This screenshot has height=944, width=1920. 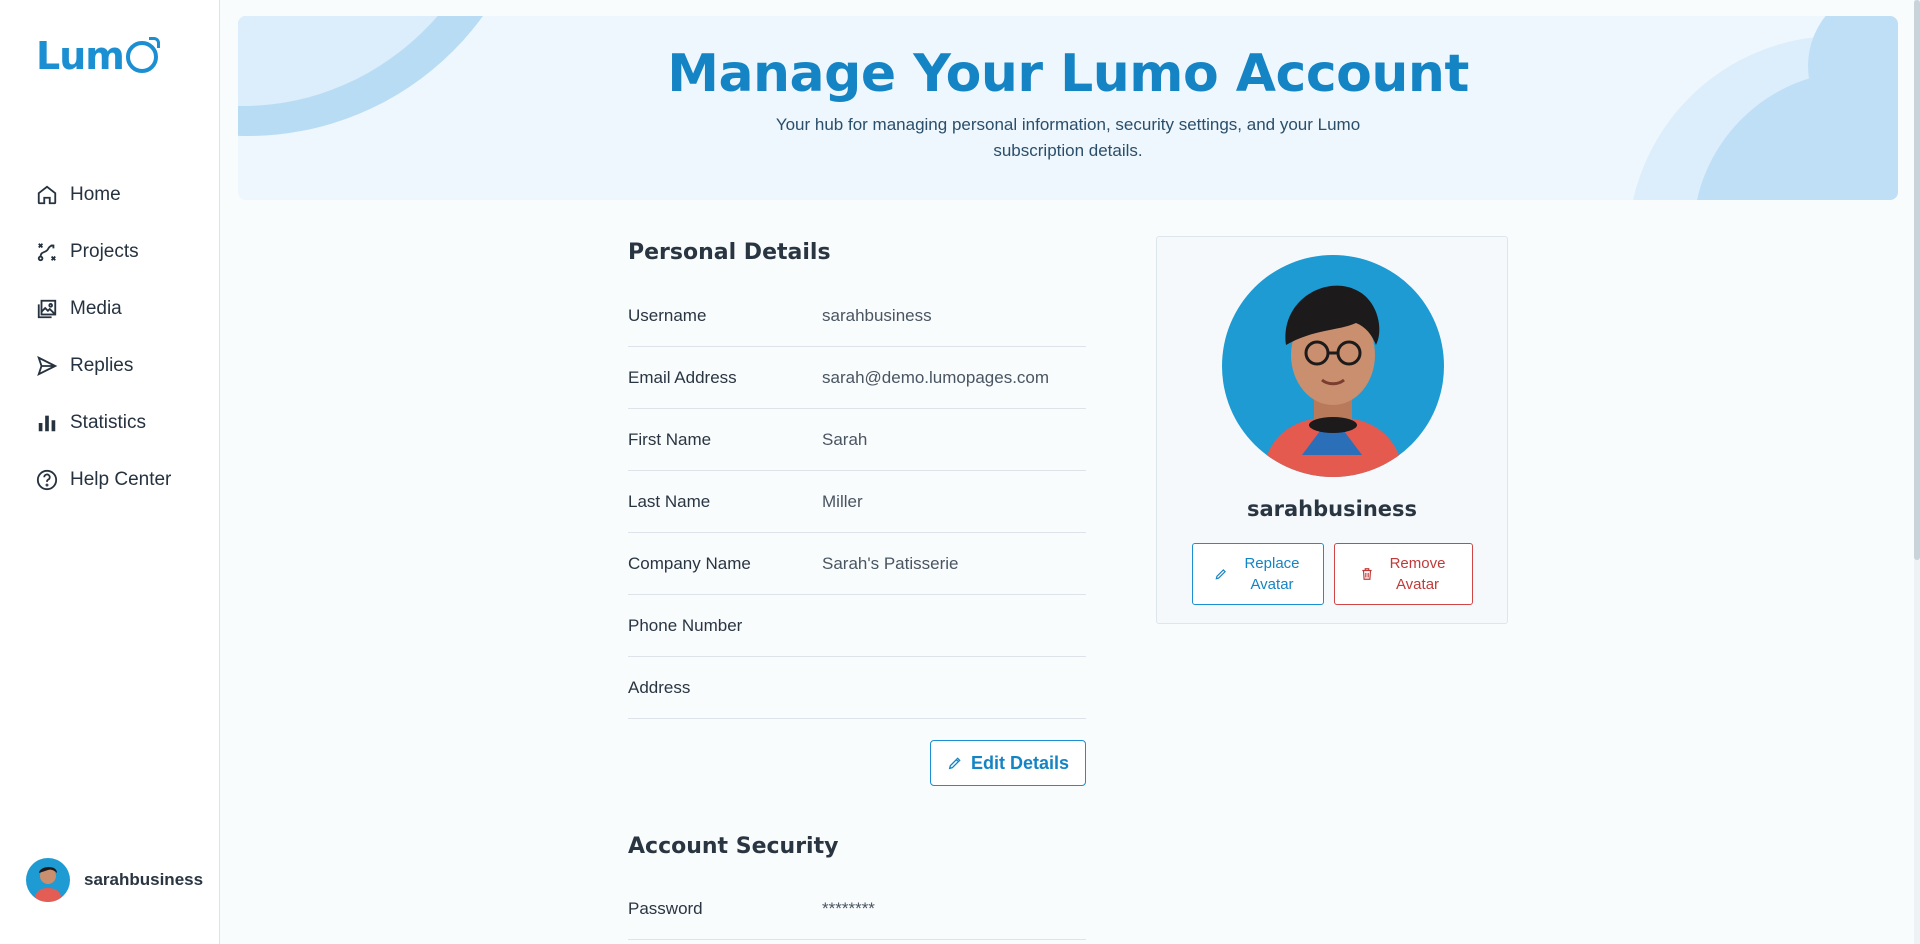 I want to click on edit-details-label: Edit Details, so click(x=1020, y=762).